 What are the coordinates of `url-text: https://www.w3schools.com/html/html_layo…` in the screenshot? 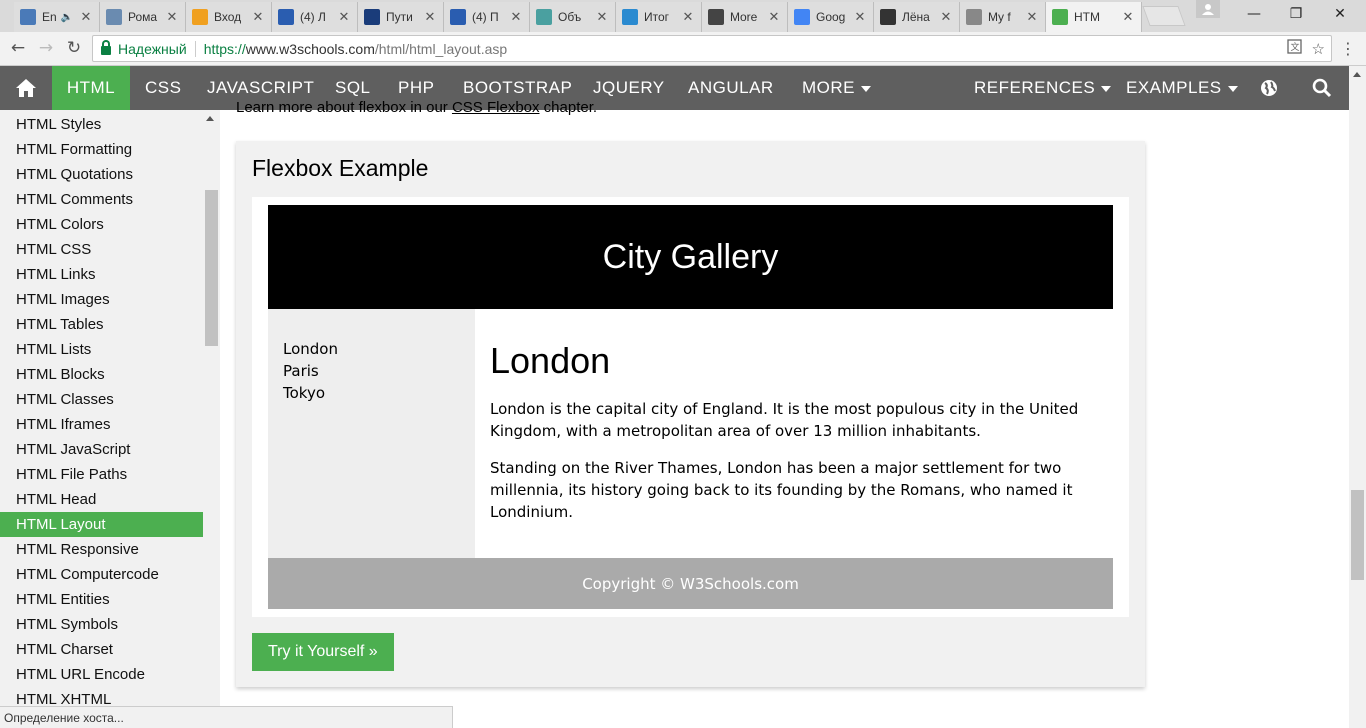 It's located at (355, 49).